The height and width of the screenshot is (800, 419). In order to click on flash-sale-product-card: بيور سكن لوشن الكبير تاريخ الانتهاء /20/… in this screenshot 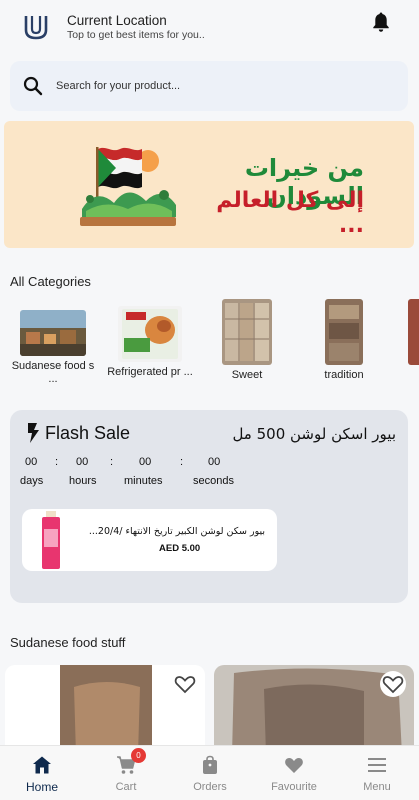, I will do `click(149, 540)`.